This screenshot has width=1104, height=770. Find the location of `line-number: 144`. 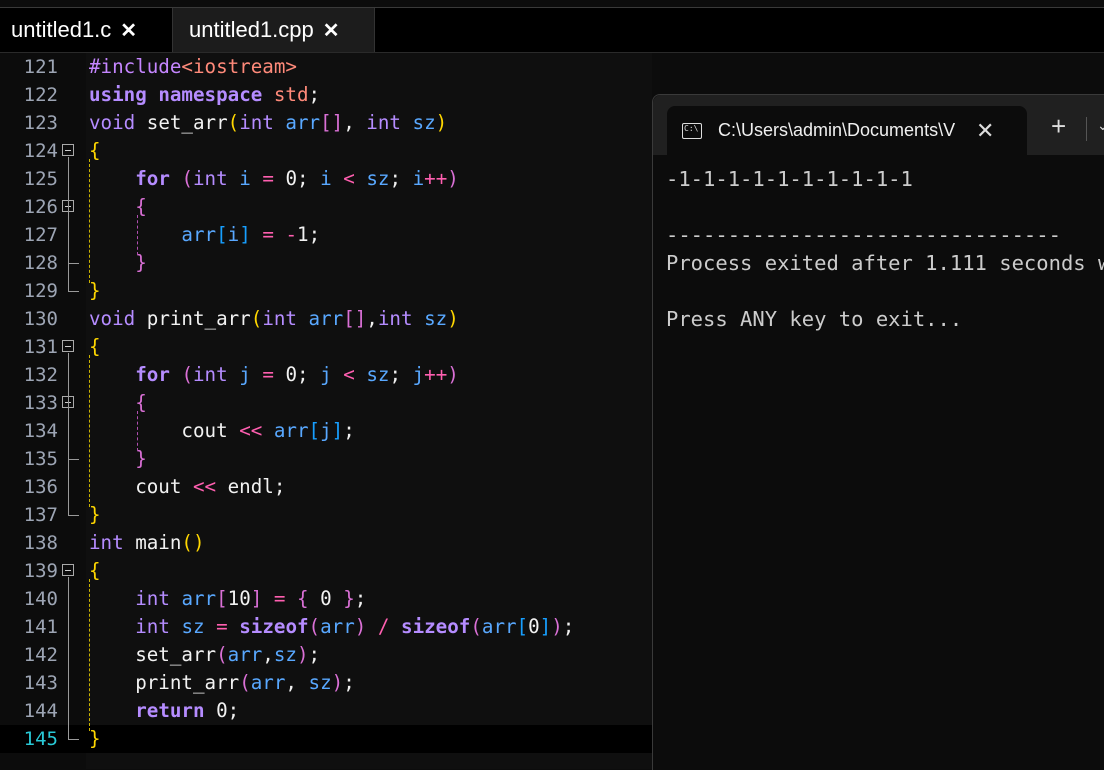

line-number: 144 is located at coordinates (40, 711).